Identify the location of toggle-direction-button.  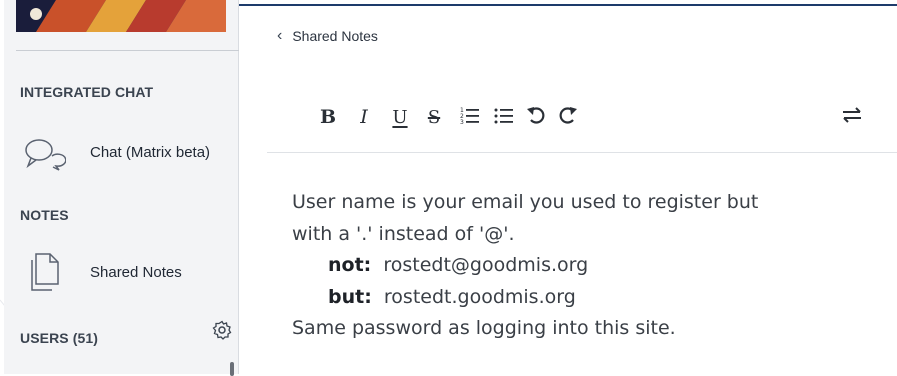
(852, 117).